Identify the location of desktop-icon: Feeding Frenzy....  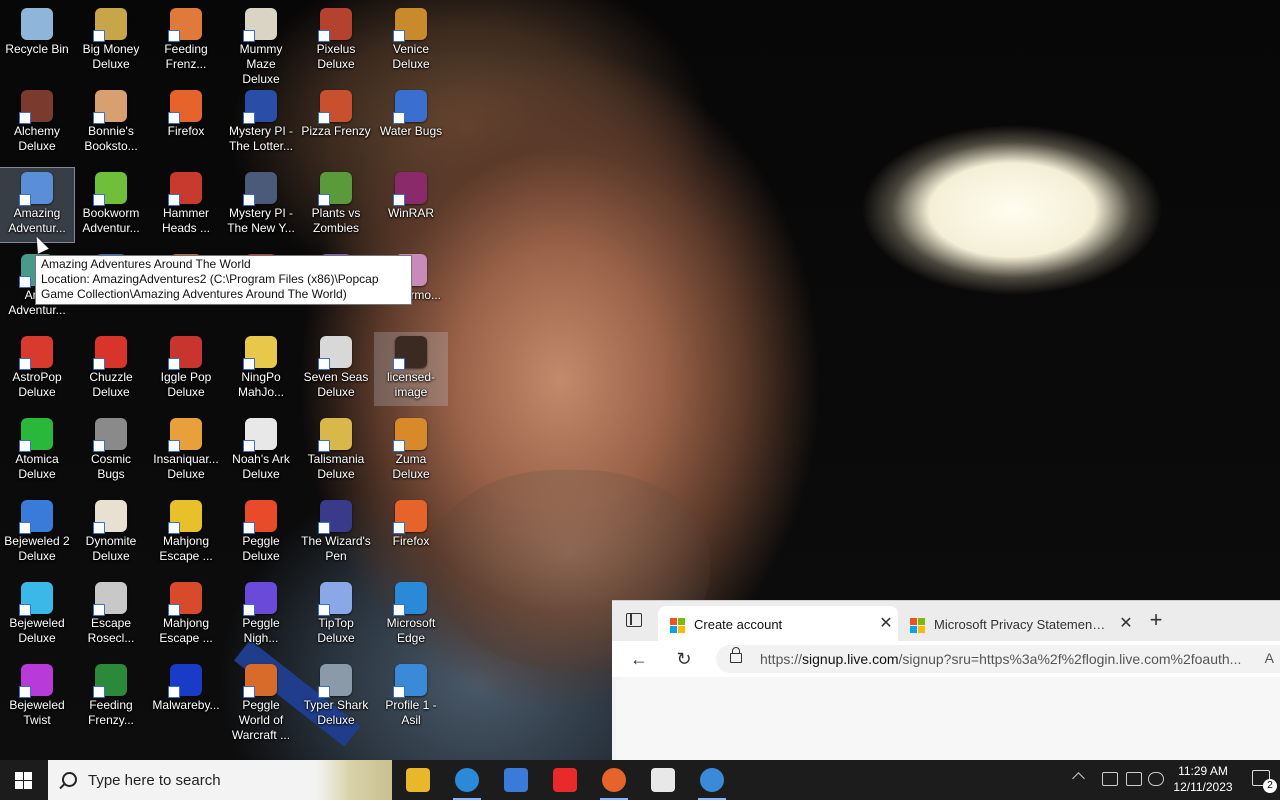
(111, 697).